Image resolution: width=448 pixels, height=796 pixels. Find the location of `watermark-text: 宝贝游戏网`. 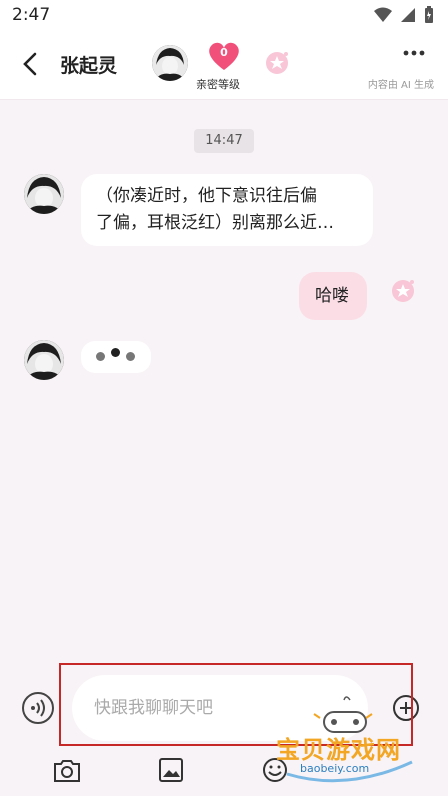

watermark-text: 宝贝游戏网 is located at coordinates (338, 750).